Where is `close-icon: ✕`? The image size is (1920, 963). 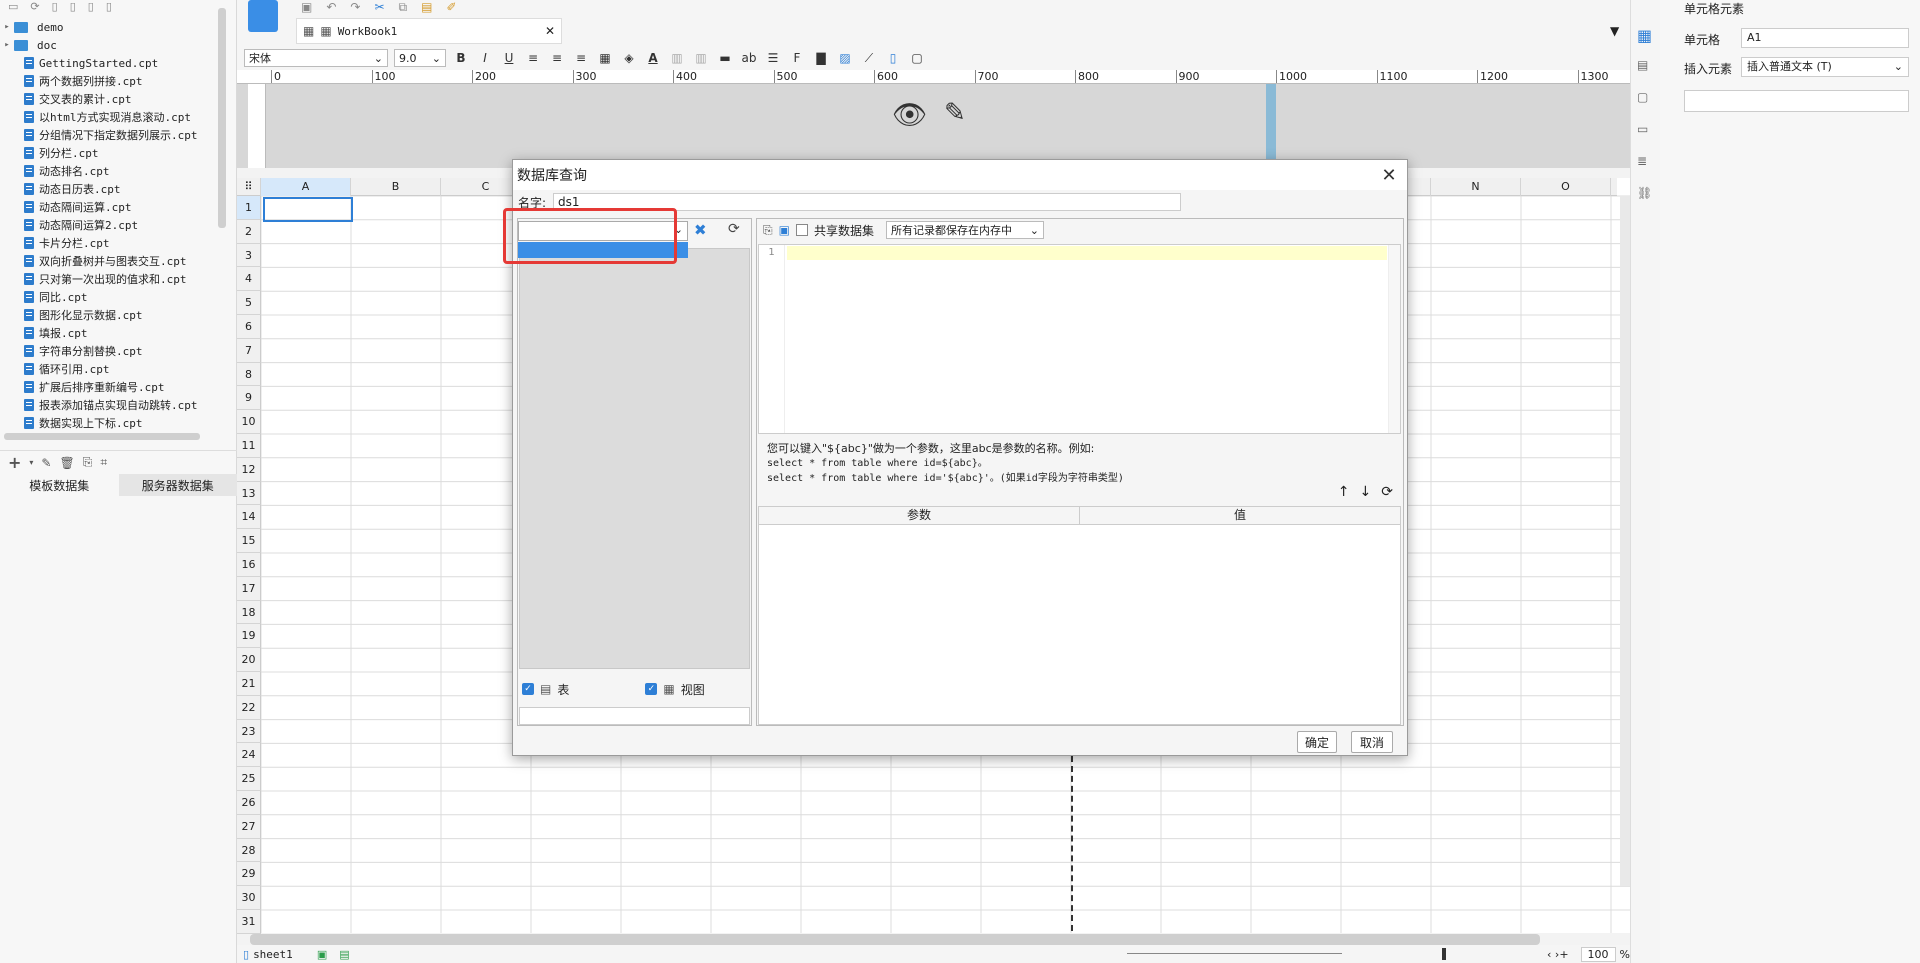
close-icon: ✕ is located at coordinates (1389, 175).